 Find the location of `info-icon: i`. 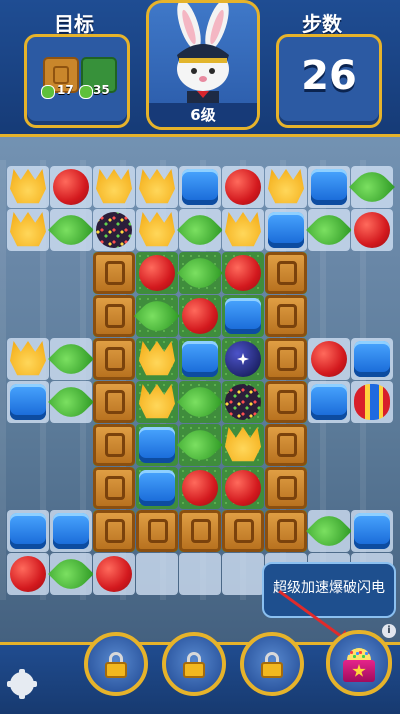

info-icon: i is located at coordinates (389, 631).